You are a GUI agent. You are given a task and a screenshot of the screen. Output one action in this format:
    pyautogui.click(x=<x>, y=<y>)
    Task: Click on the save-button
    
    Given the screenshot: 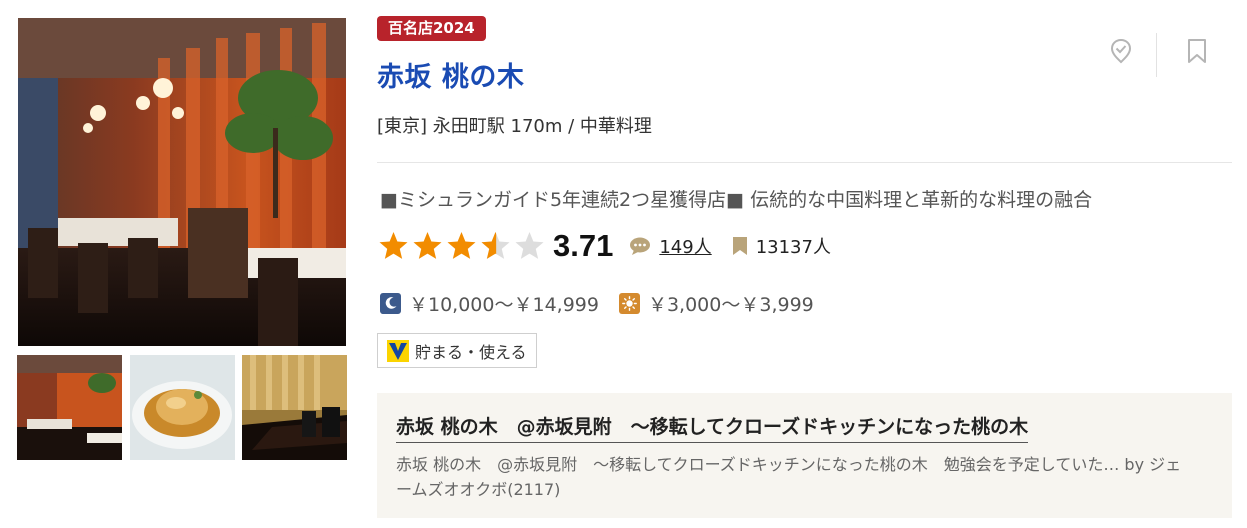 What is the action you would take?
    pyautogui.click(x=1197, y=51)
    